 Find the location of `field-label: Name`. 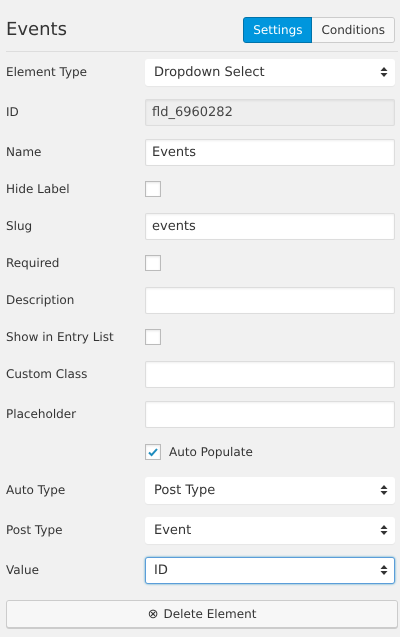

field-label: Name is located at coordinates (24, 152).